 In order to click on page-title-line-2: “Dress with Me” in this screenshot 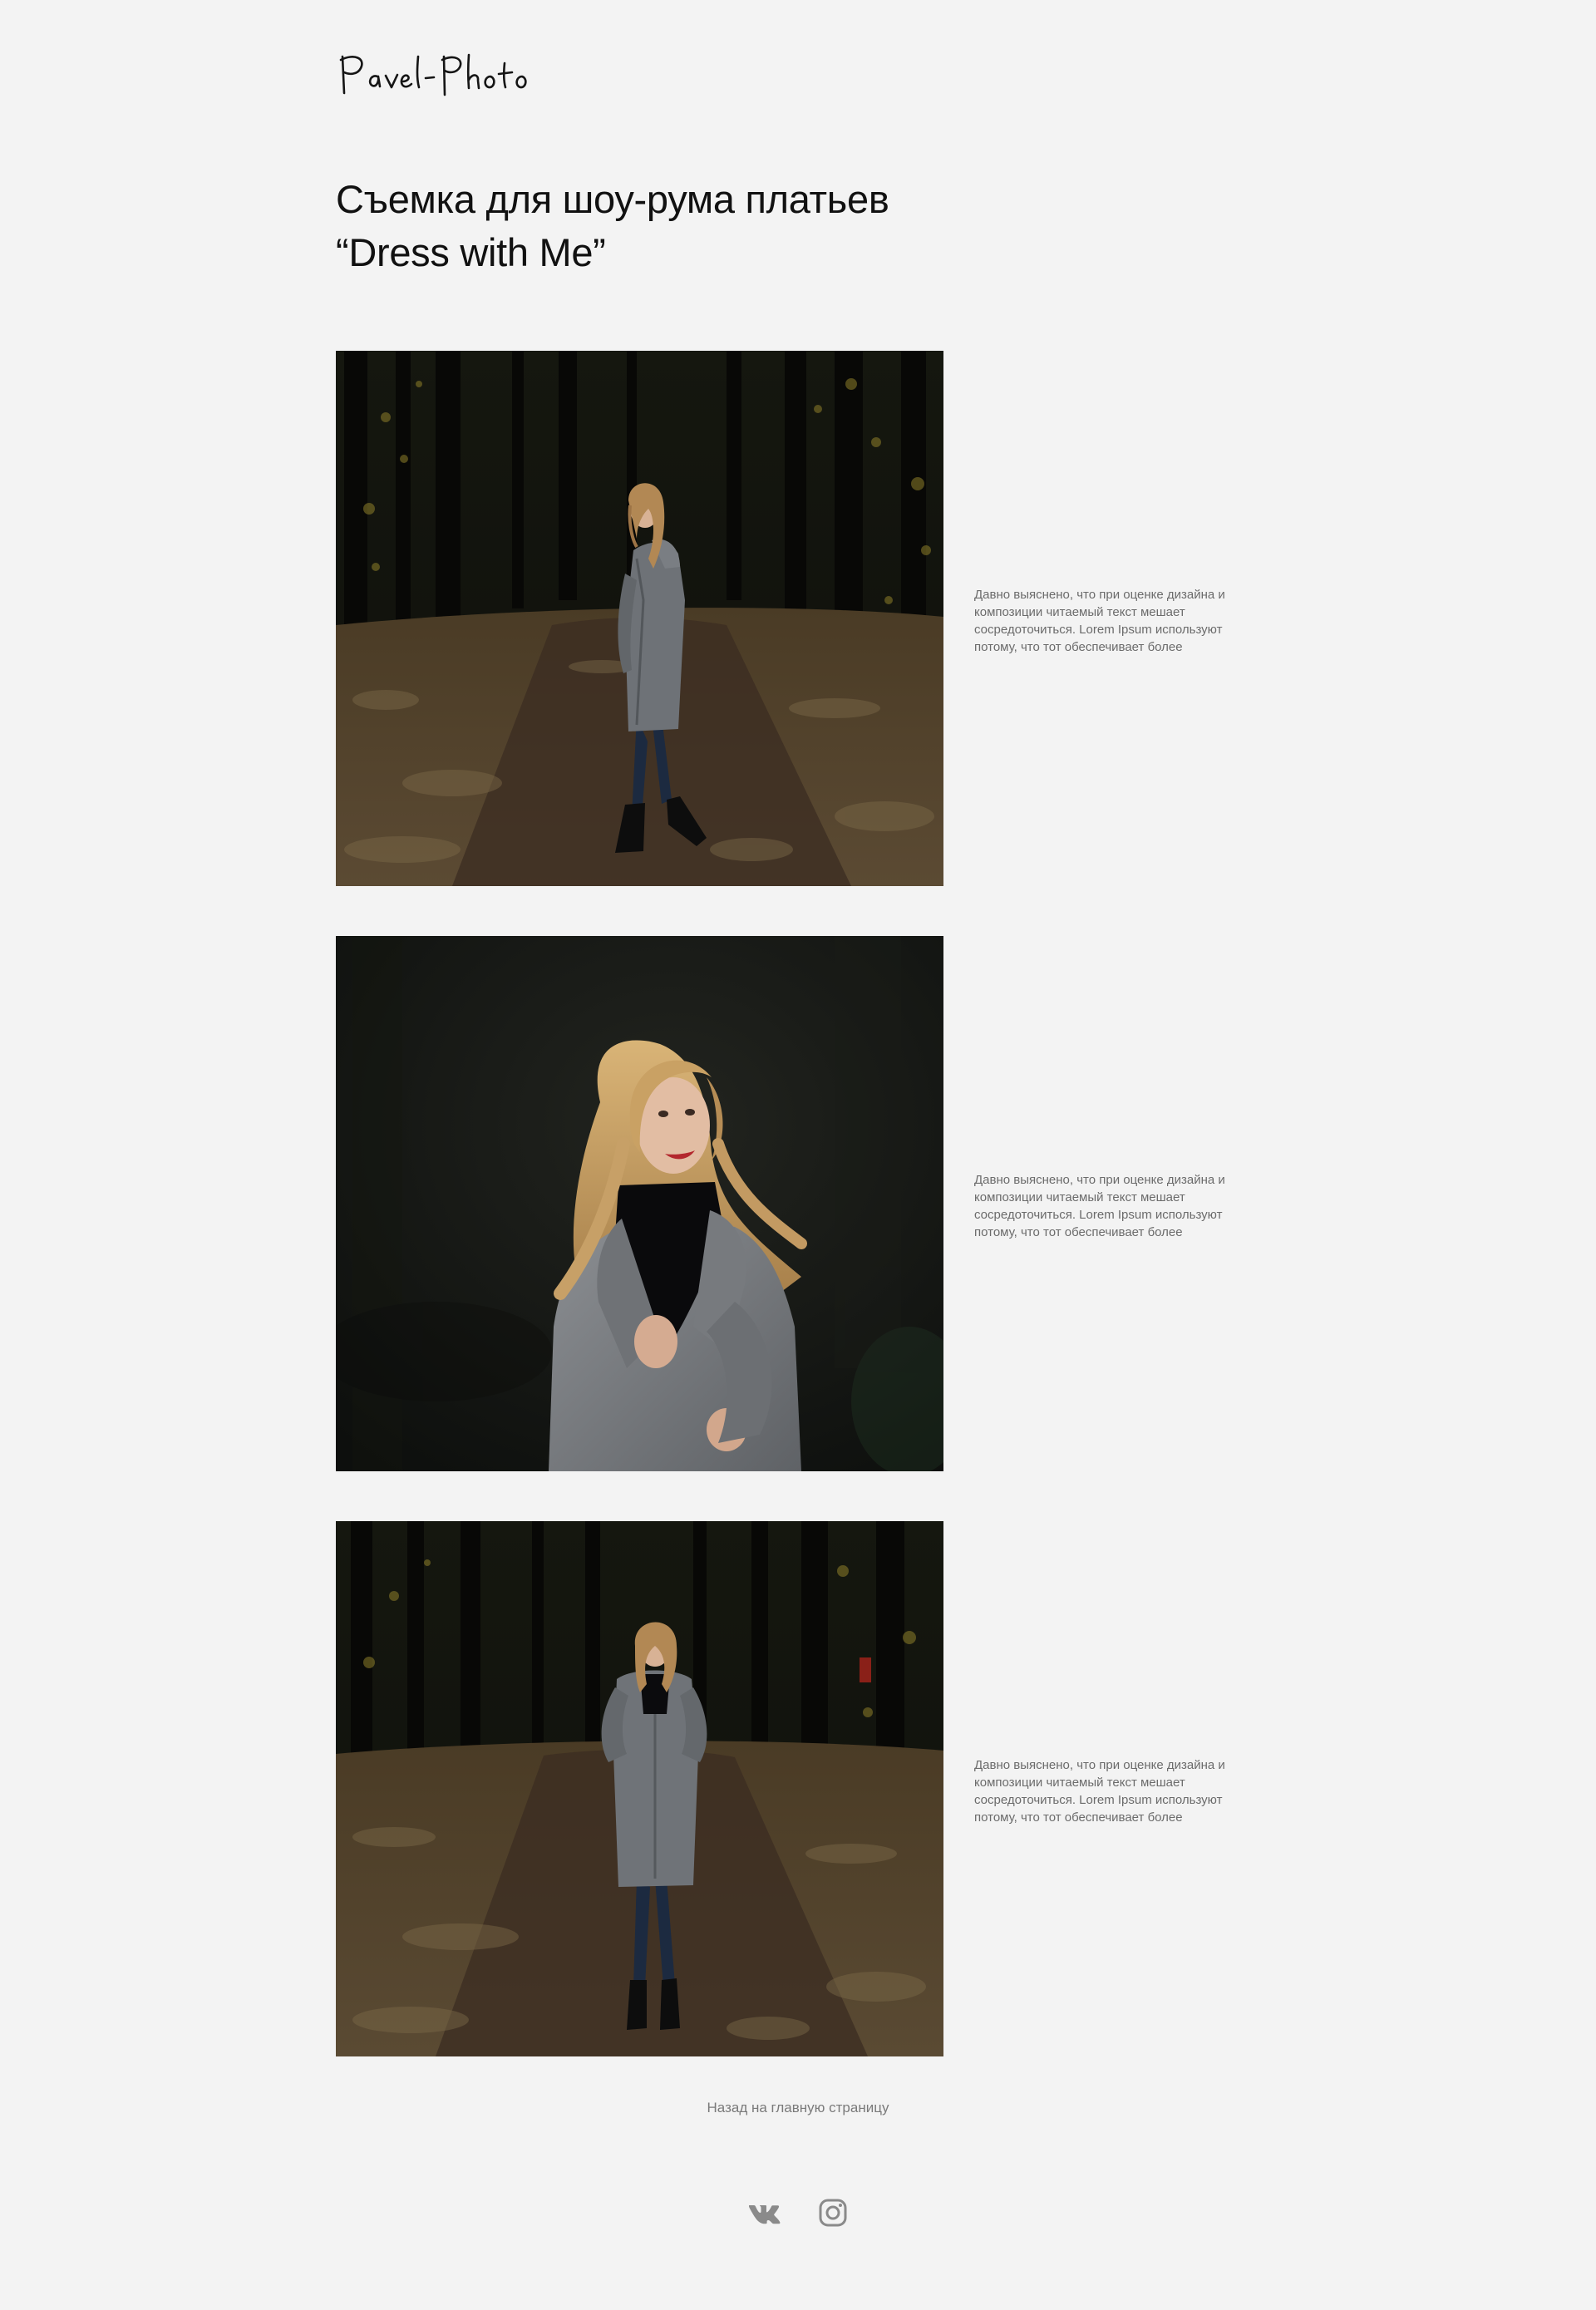, I will do `click(471, 252)`.